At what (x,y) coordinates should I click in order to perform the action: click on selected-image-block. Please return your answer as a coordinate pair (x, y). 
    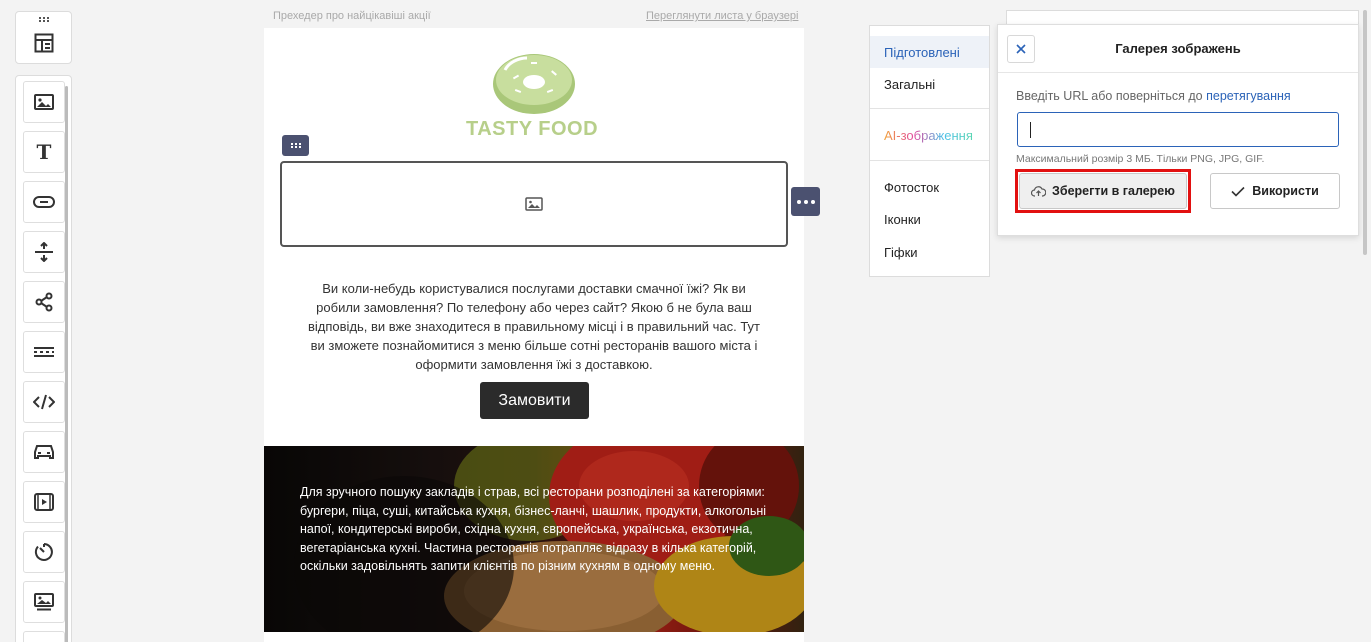
    Looking at the image, I should click on (534, 204).